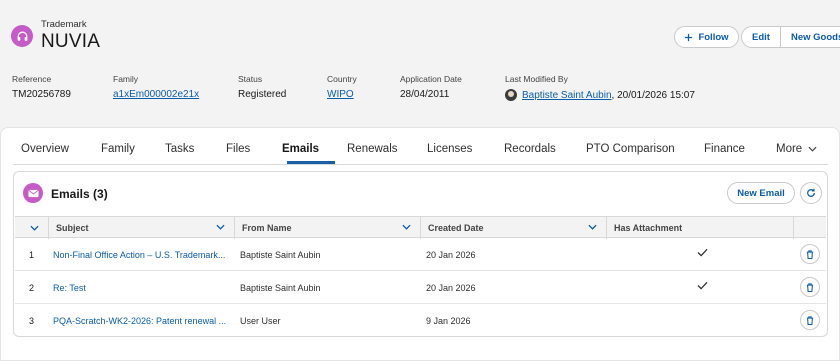 This screenshot has height=361, width=840. Describe the element at coordinates (372, 149) in the screenshot. I see `tab-renewals: Renewals` at that location.